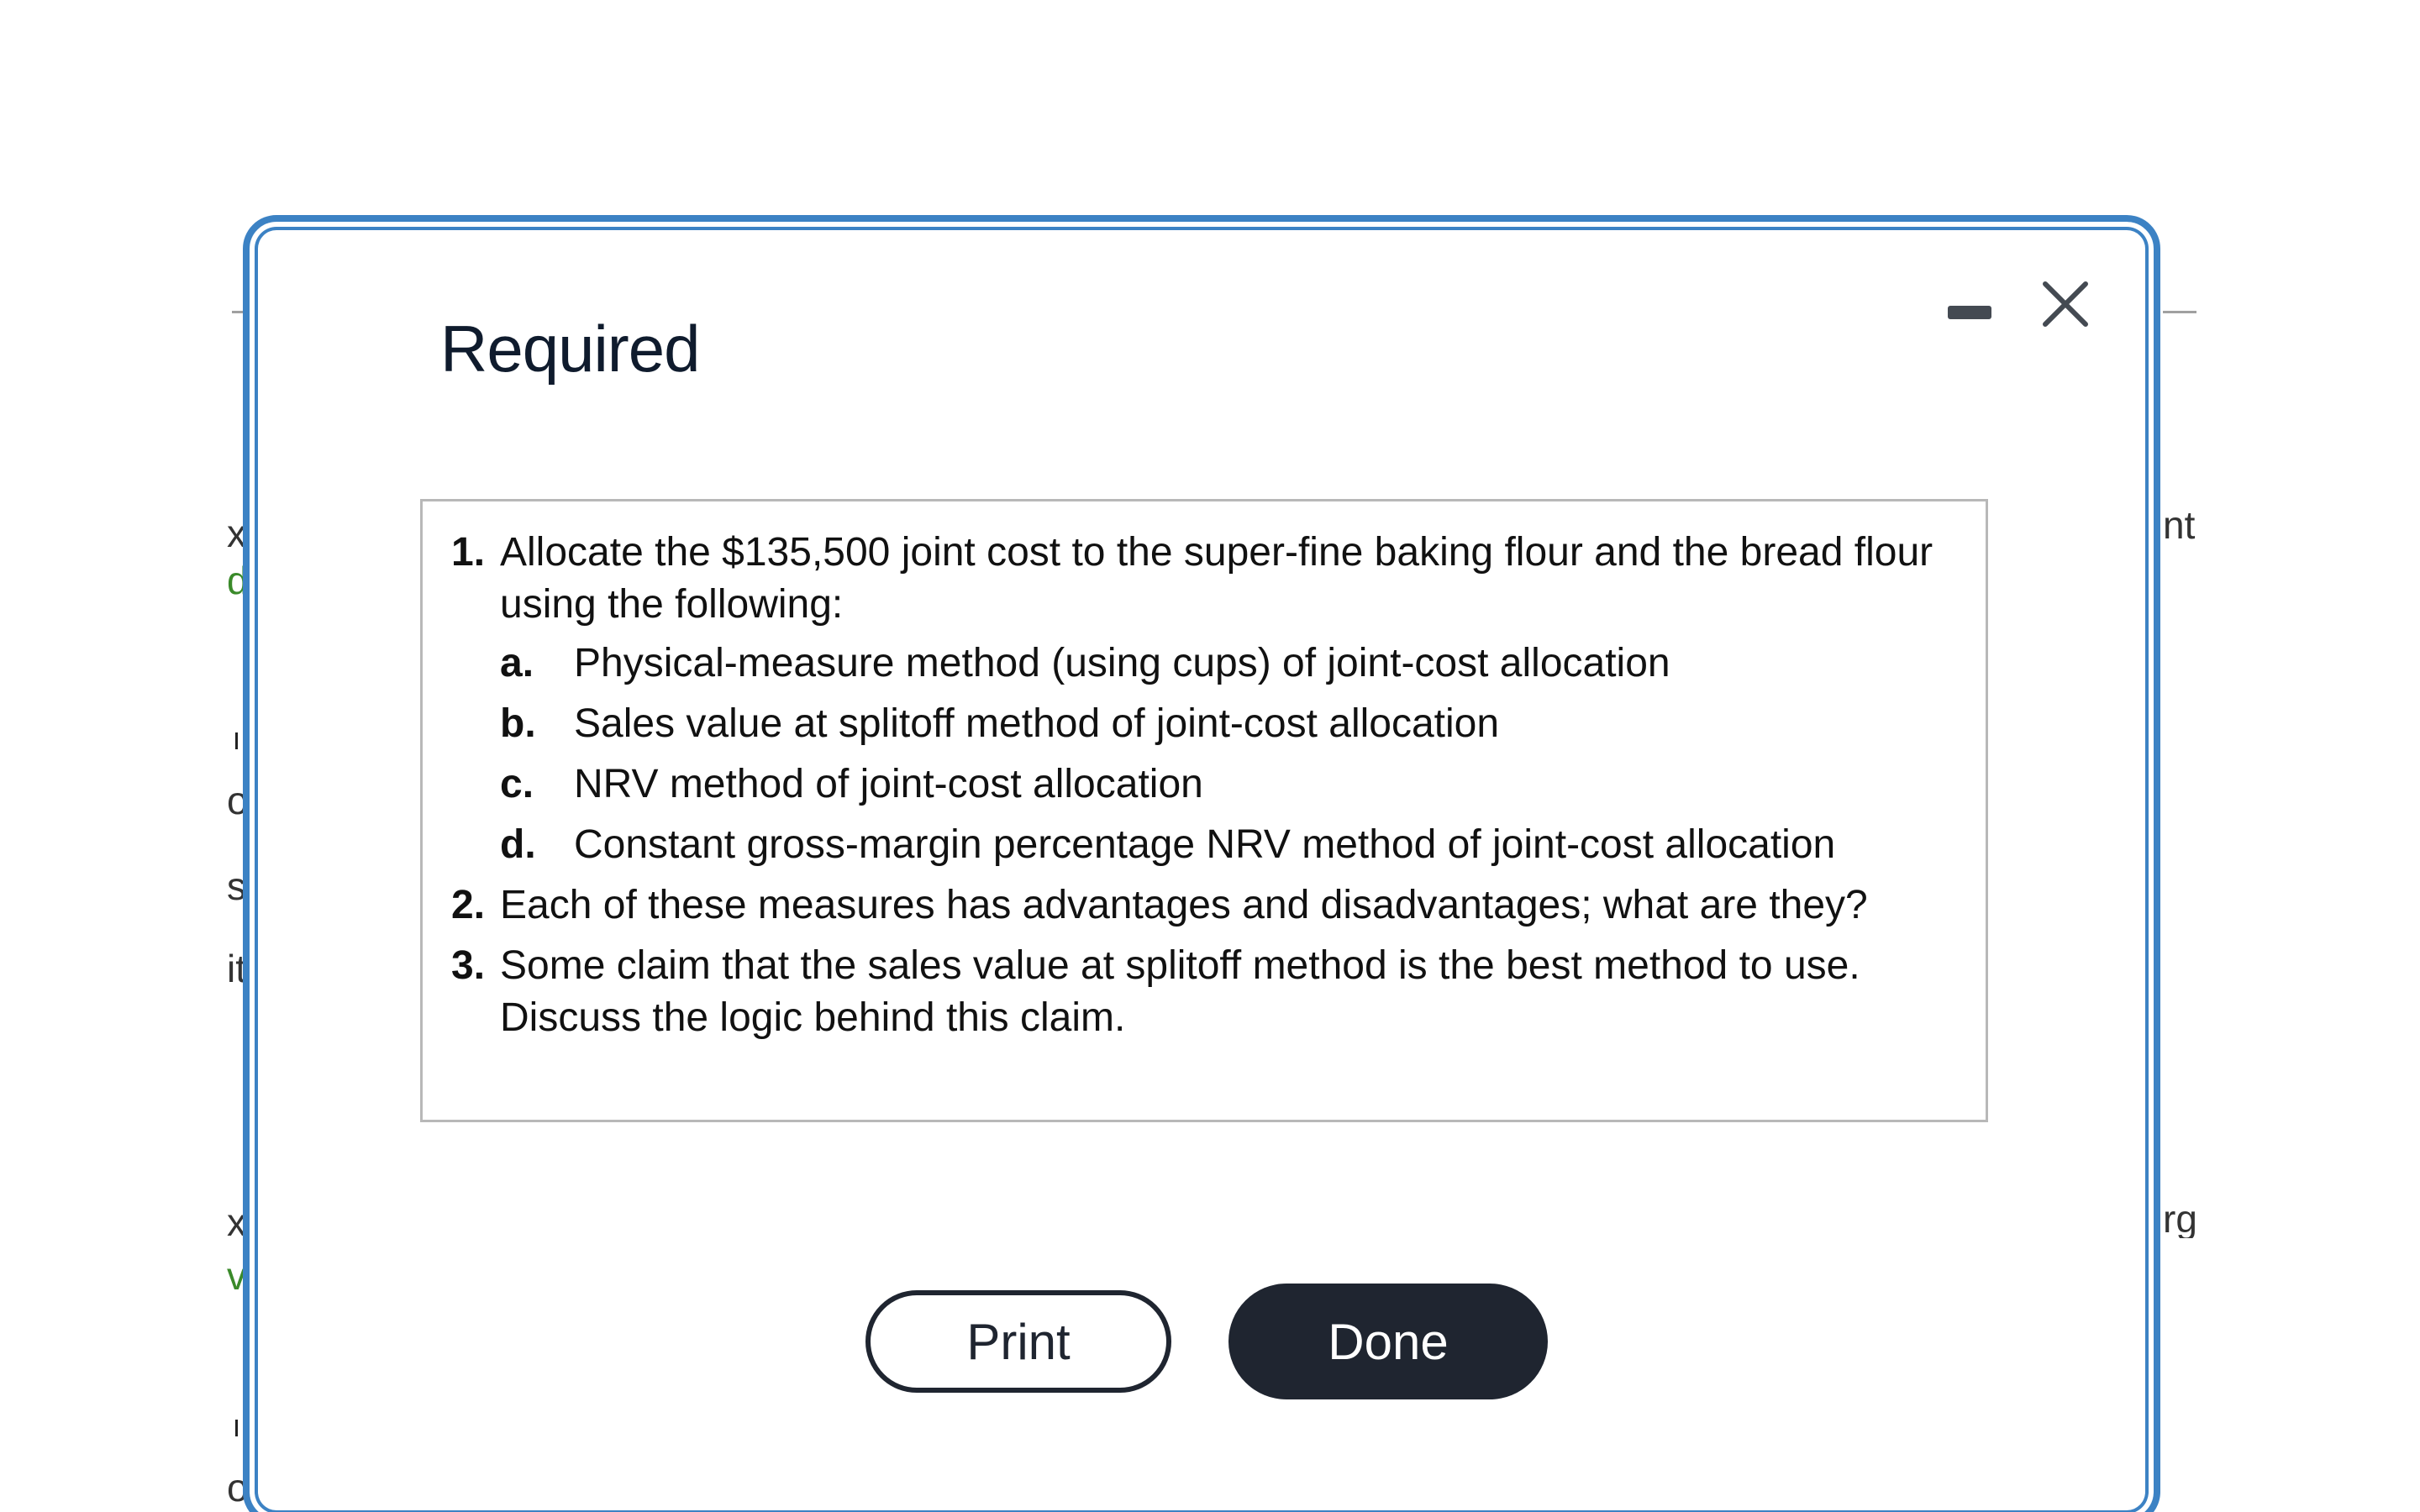  I want to click on sub-requirement-letter: d., so click(518, 844).